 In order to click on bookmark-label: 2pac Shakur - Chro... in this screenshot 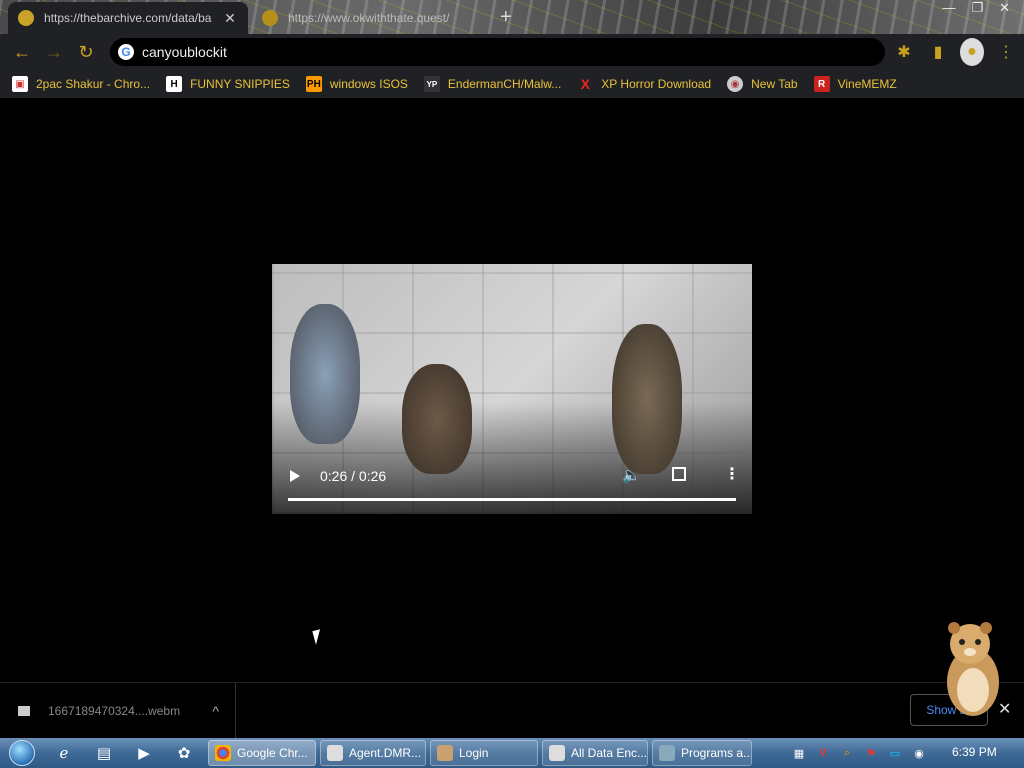, I will do `click(93, 84)`.